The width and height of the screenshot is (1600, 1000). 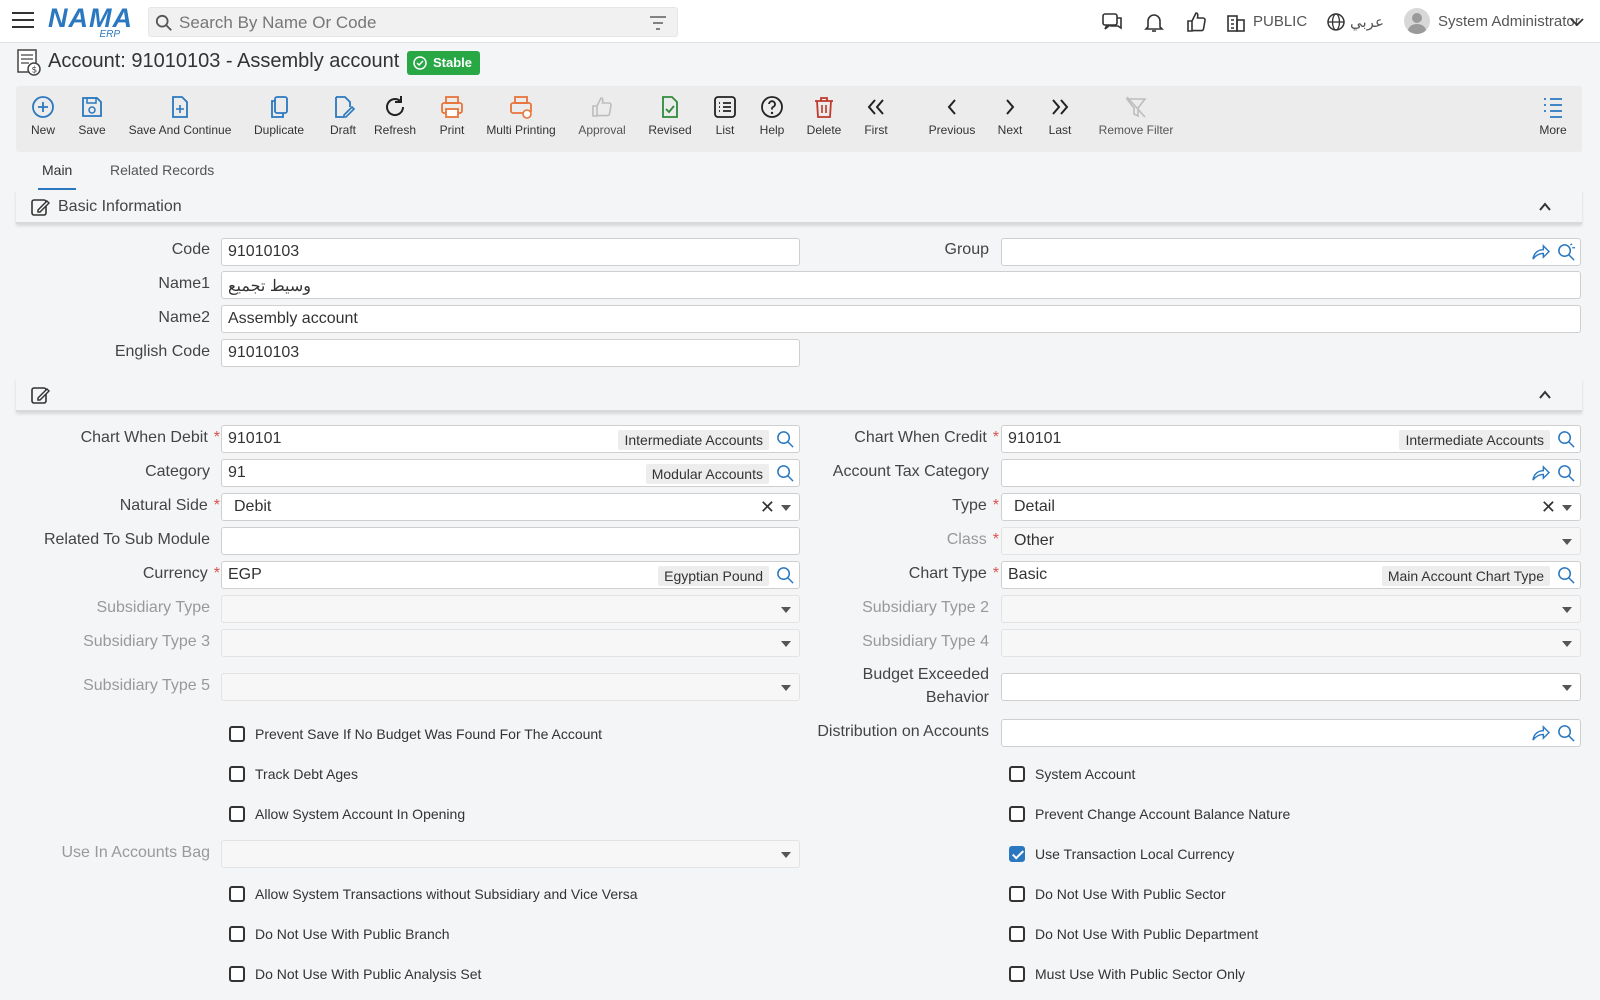 What do you see at coordinates (1196, 22) in the screenshot?
I see `like-icon` at bounding box center [1196, 22].